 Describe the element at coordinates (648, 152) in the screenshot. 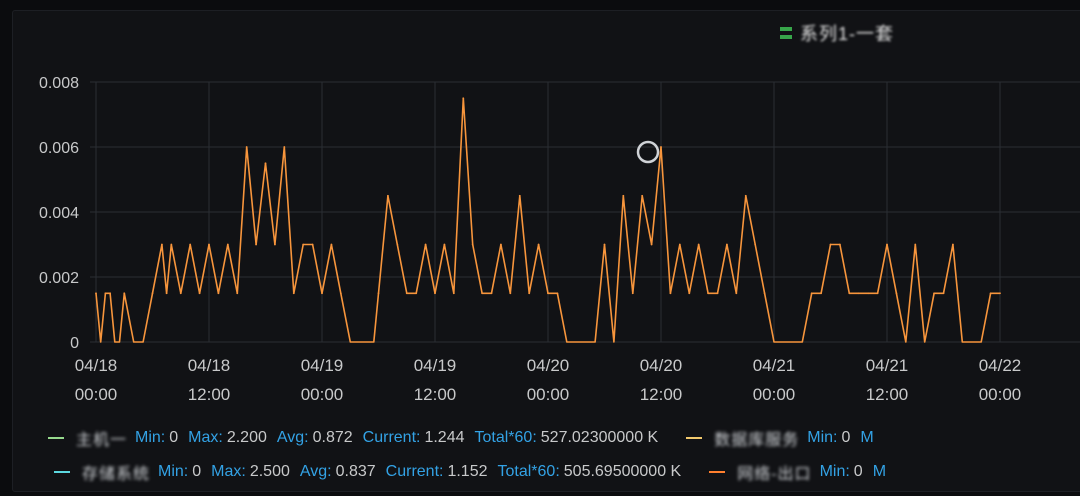

I see `cursor-marker` at that location.